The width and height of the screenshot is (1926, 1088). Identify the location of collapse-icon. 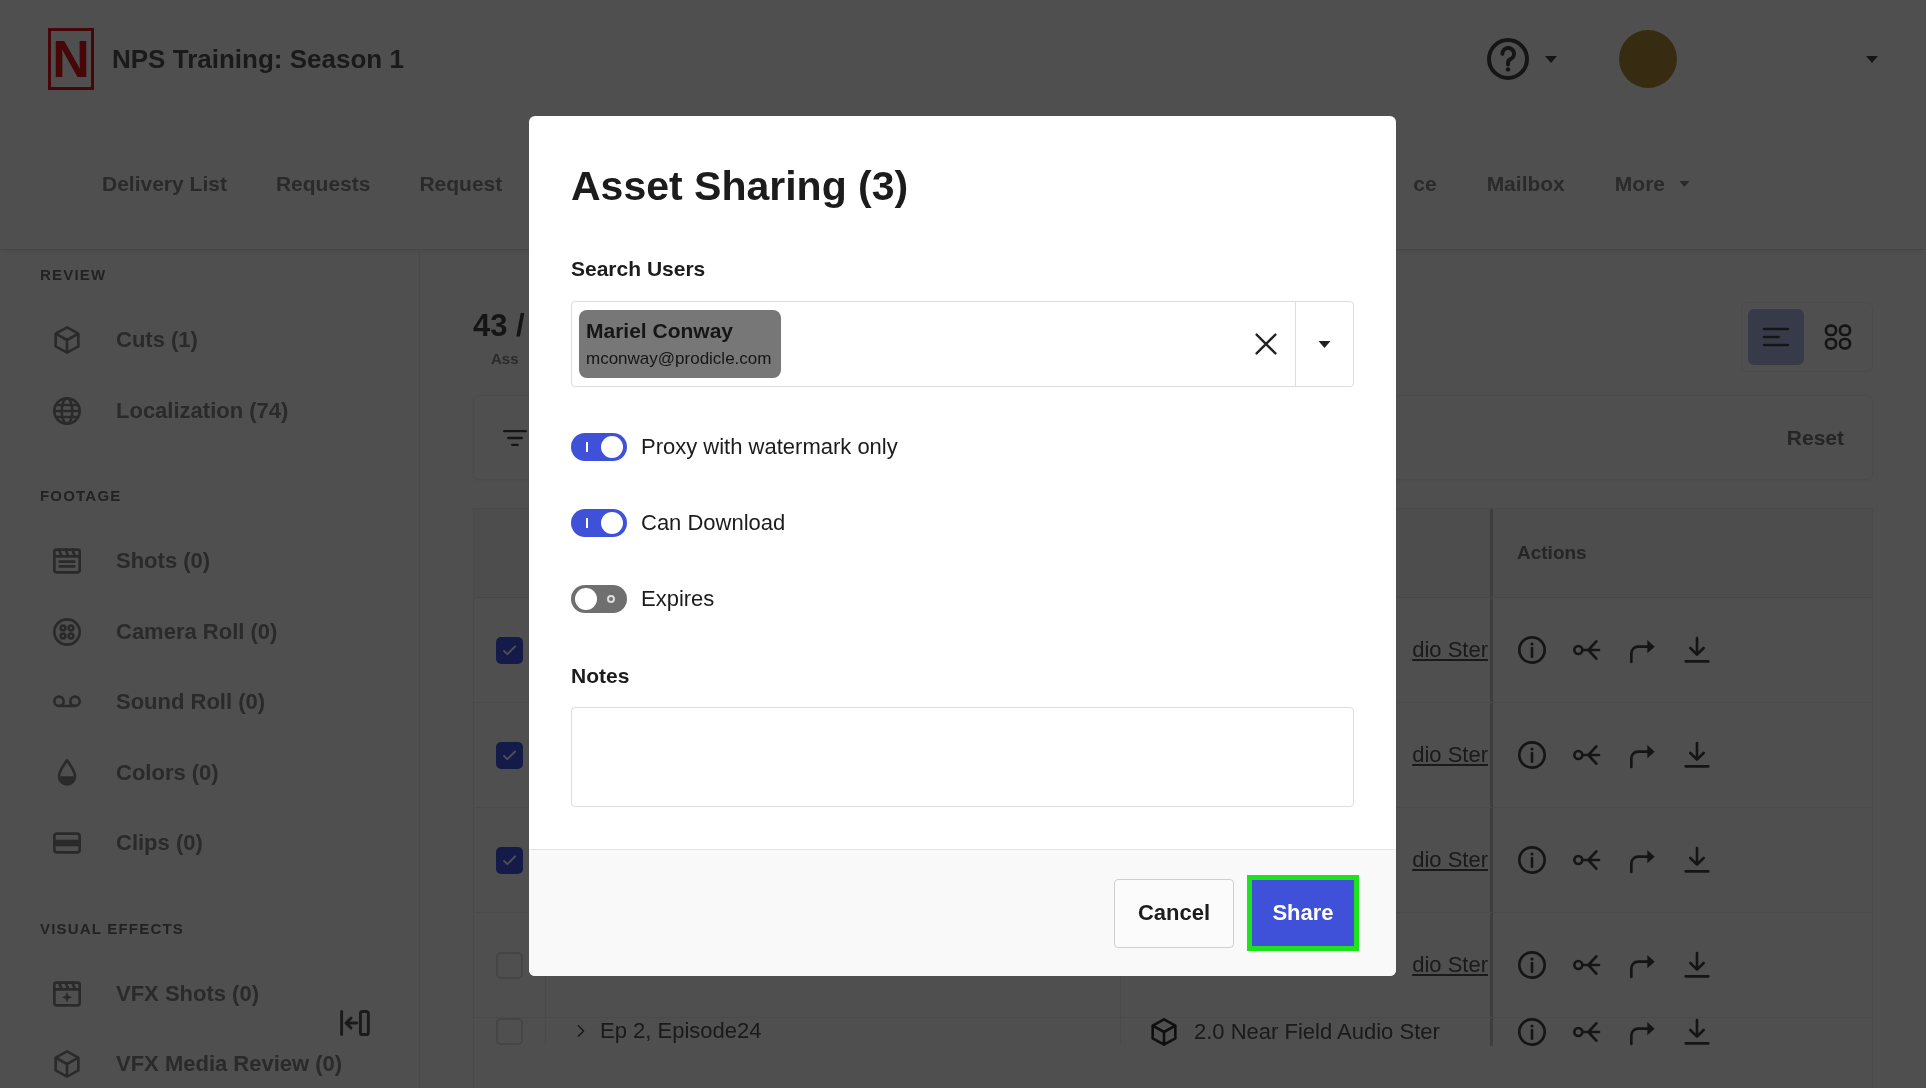
(355, 1023).